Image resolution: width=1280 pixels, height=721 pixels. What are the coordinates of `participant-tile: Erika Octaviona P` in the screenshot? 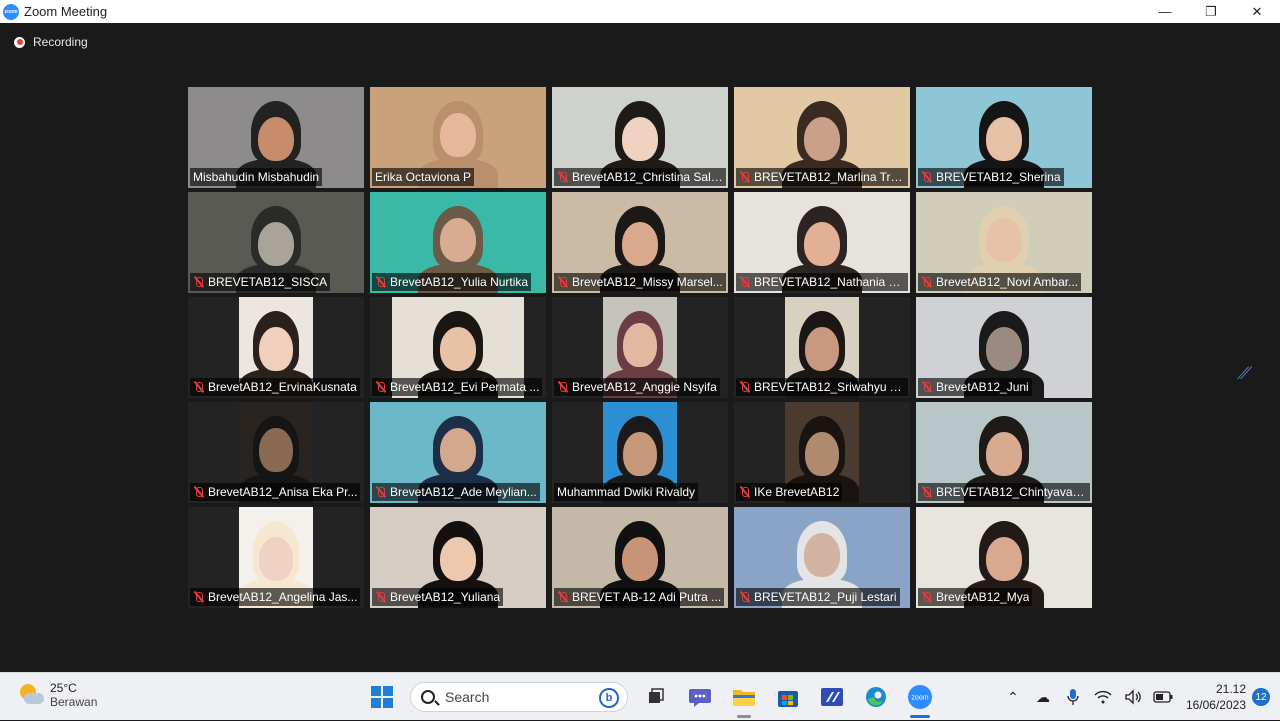 It's located at (458, 137).